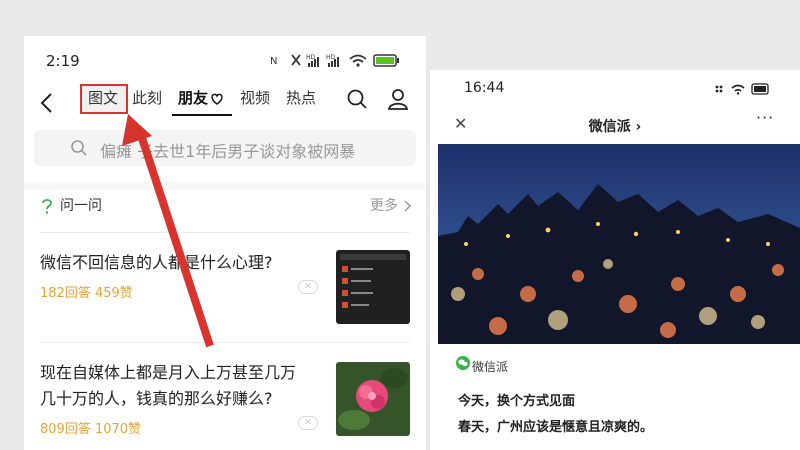 The image size is (800, 450). What do you see at coordinates (638, 127) in the screenshot?
I see `chevron-right-icon: ›` at bounding box center [638, 127].